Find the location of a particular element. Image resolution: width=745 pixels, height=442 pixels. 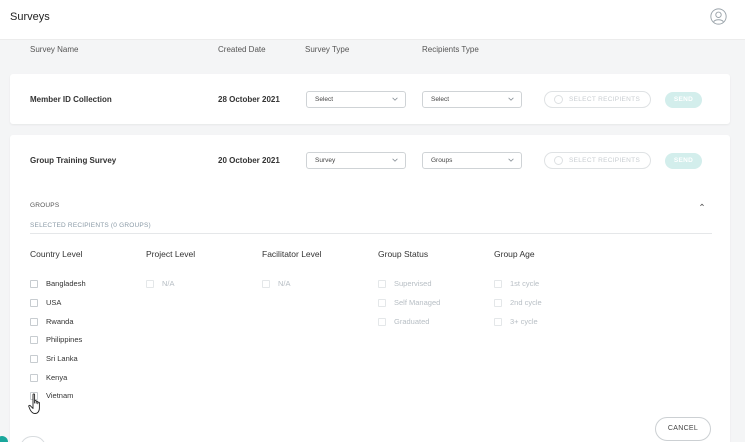

filter-heading-group-age: Group Age is located at coordinates (514, 254).